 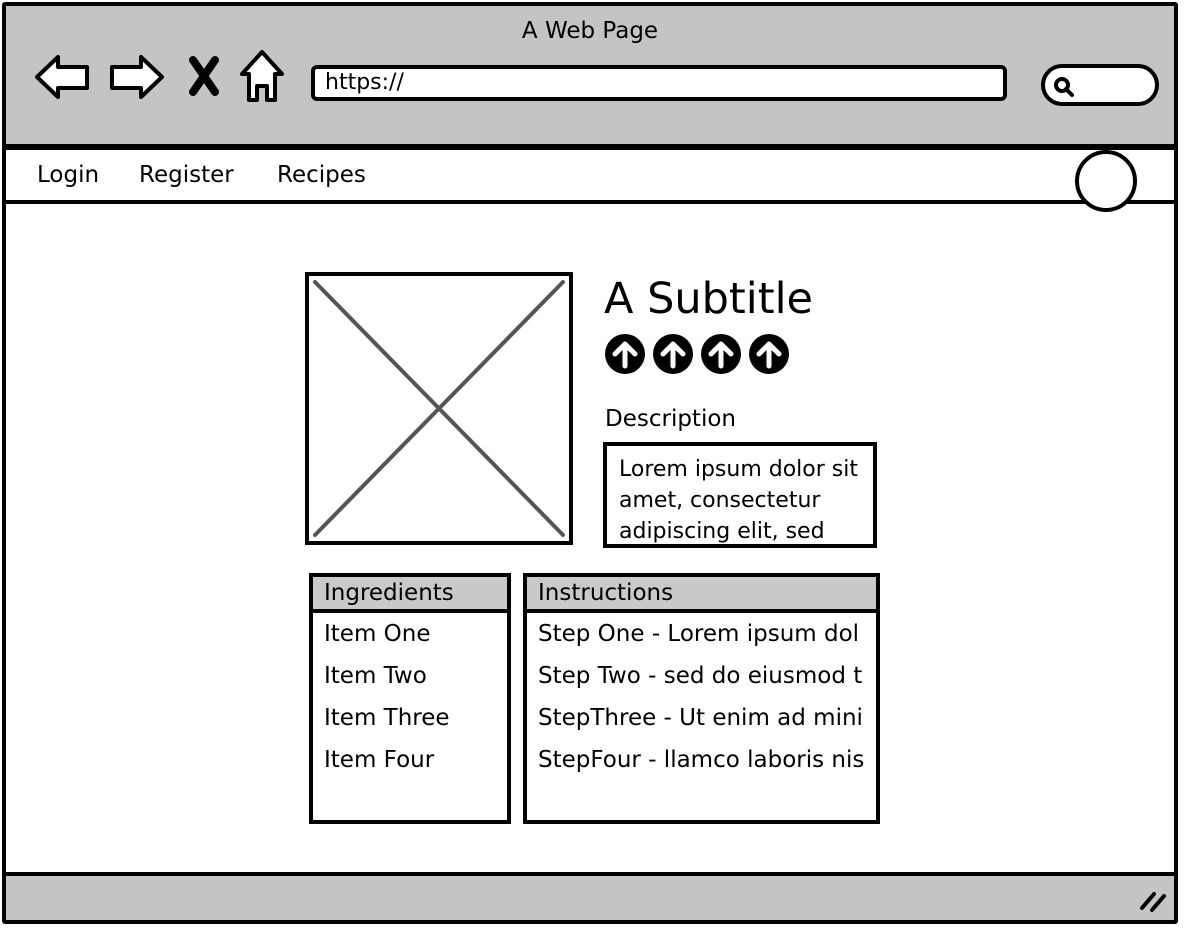 What do you see at coordinates (701, 676) in the screenshot?
I see `list-item: Step Two - sed do eiusmod t` at bounding box center [701, 676].